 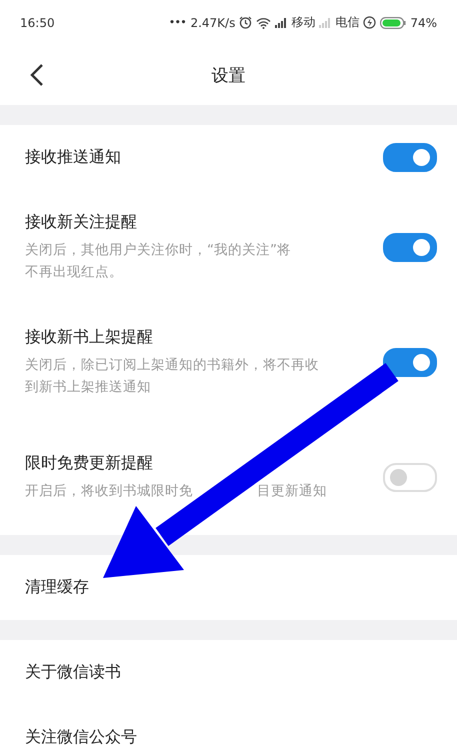 What do you see at coordinates (73, 672) in the screenshot?
I see `row-title: 关于微信读书` at bounding box center [73, 672].